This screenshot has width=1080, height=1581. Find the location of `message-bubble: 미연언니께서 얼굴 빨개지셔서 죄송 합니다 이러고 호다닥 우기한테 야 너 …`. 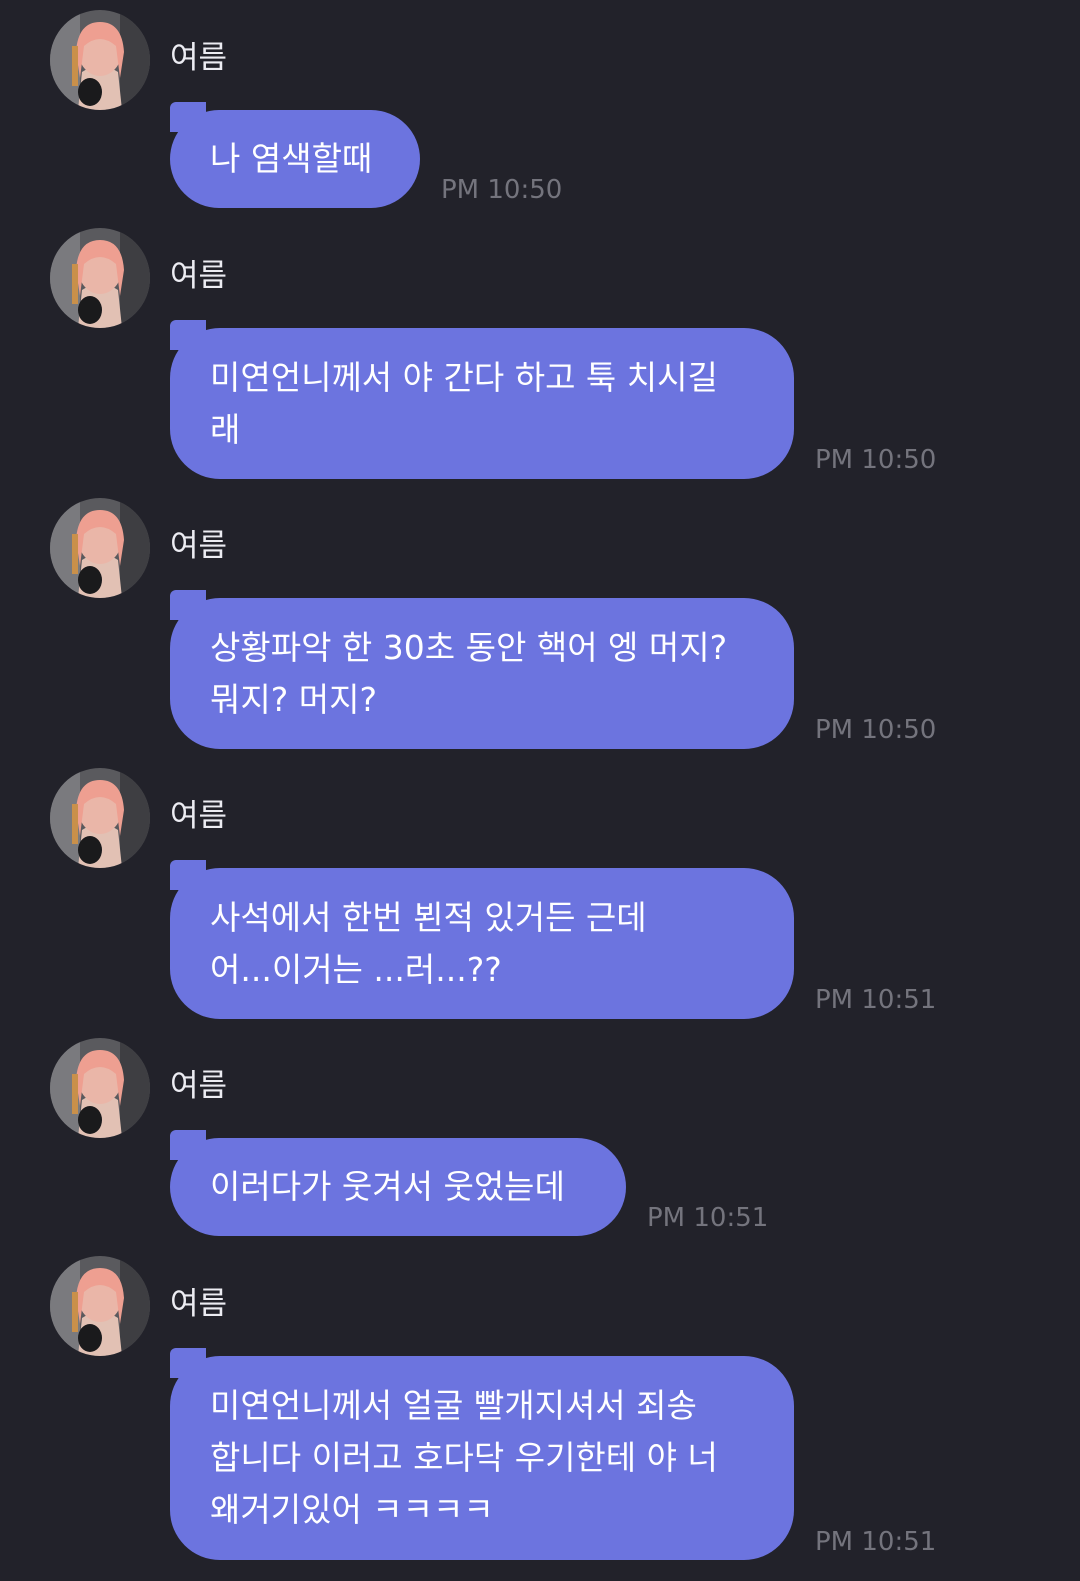

message-bubble: 미연언니께서 얼굴 빨개지셔서 죄송 합니다 이러고 호다닥 우기한테 야 너 … is located at coordinates (482, 1454).